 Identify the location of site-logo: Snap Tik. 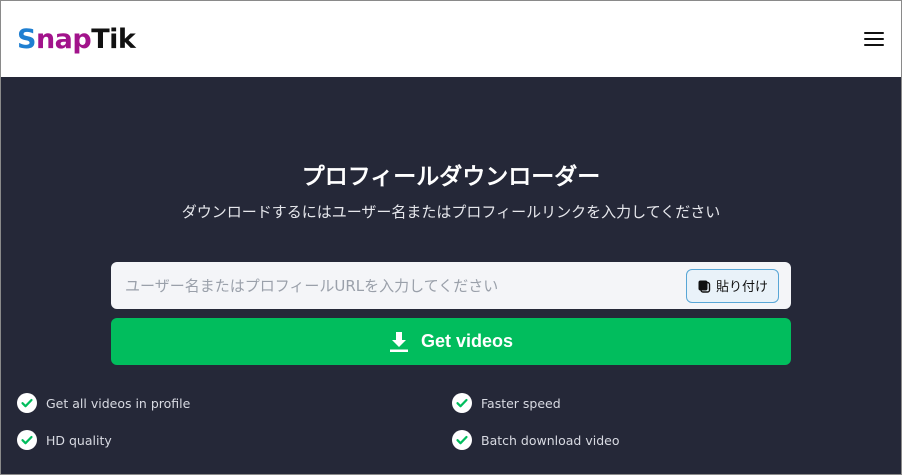
(76, 39).